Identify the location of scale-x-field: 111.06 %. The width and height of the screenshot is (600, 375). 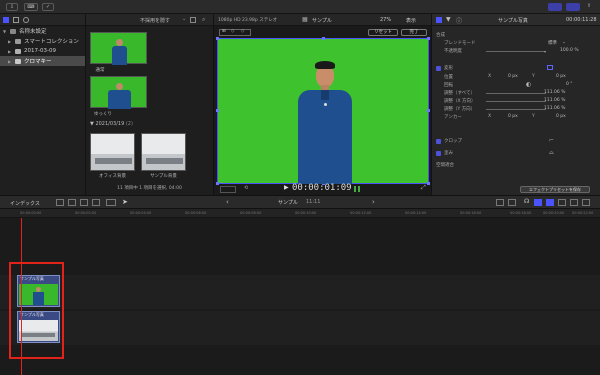
(554, 100).